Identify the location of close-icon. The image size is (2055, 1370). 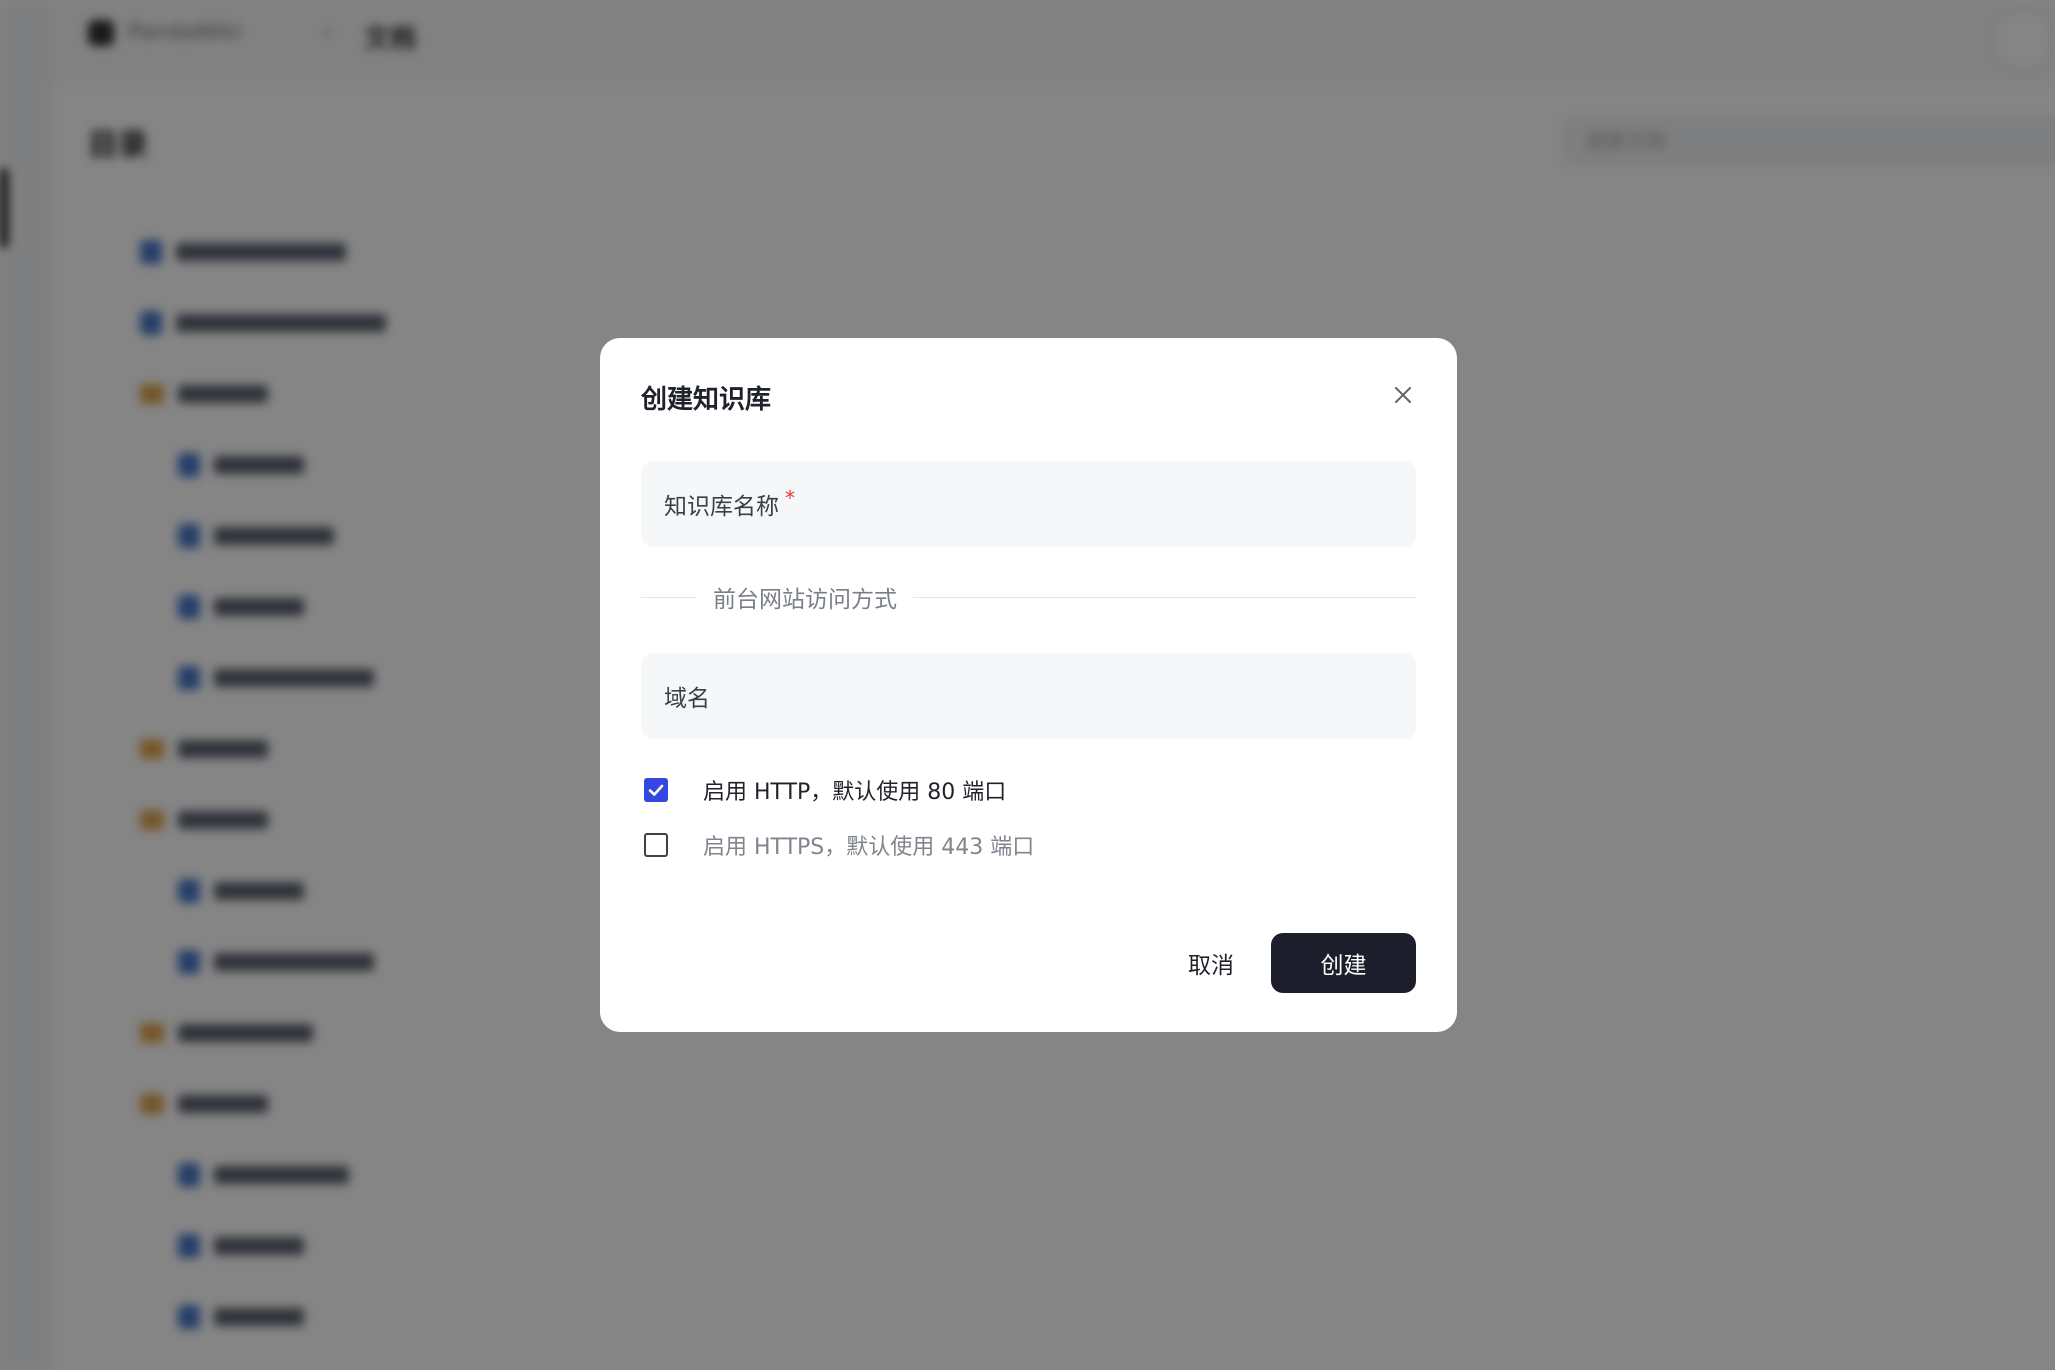
(1403, 395).